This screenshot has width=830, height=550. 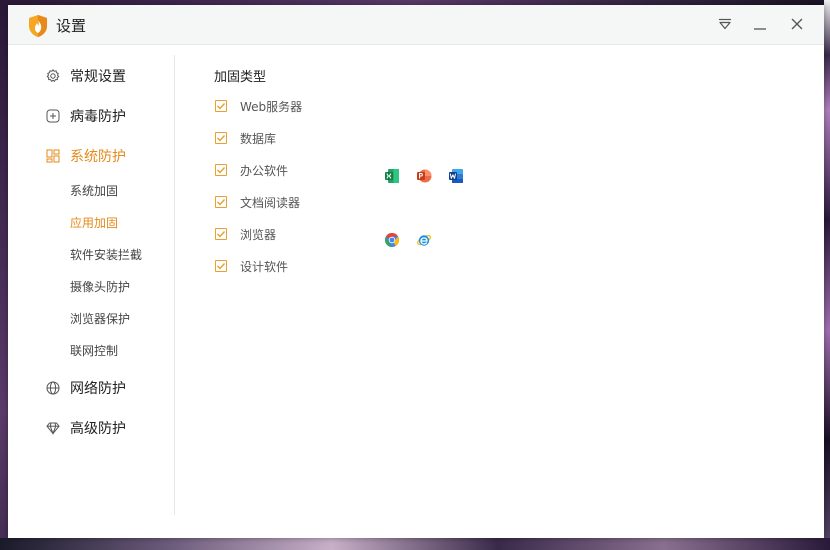 I want to click on diamond-icon, so click(x=53, y=428).